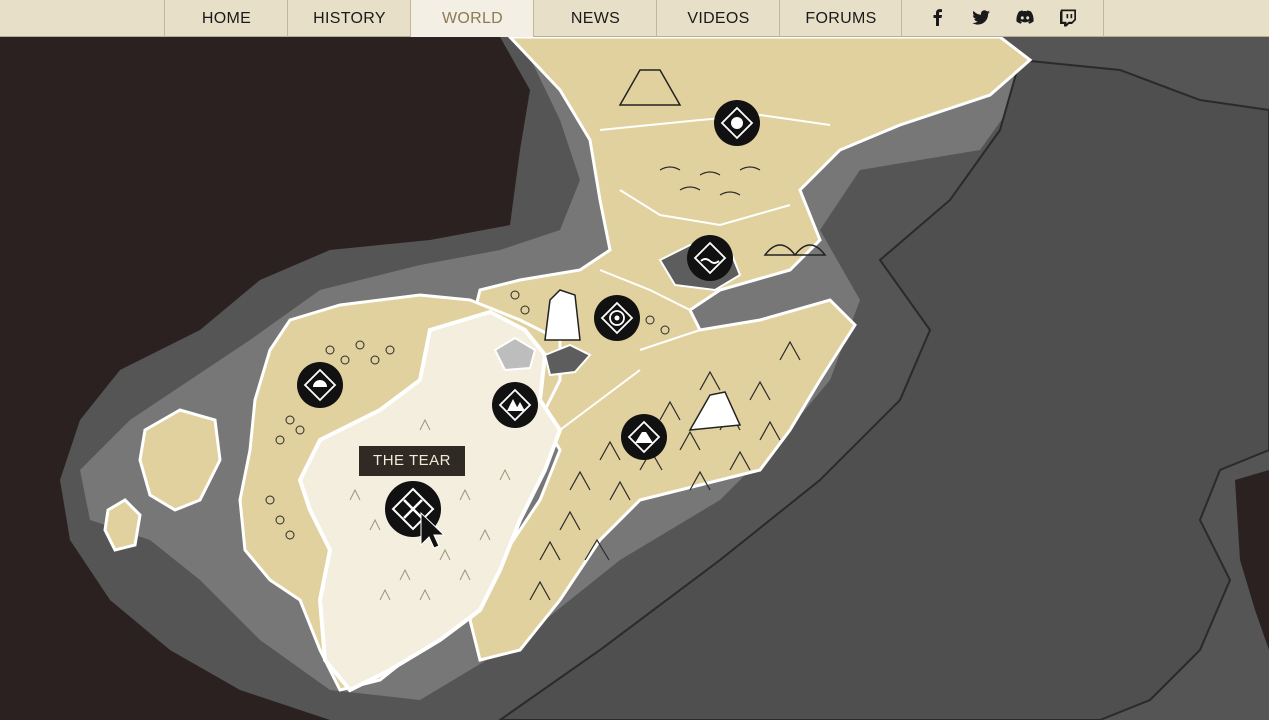 The height and width of the screenshot is (720, 1269). Describe the element at coordinates (349, 18) in the screenshot. I see `nav-history: HISTORY` at that location.